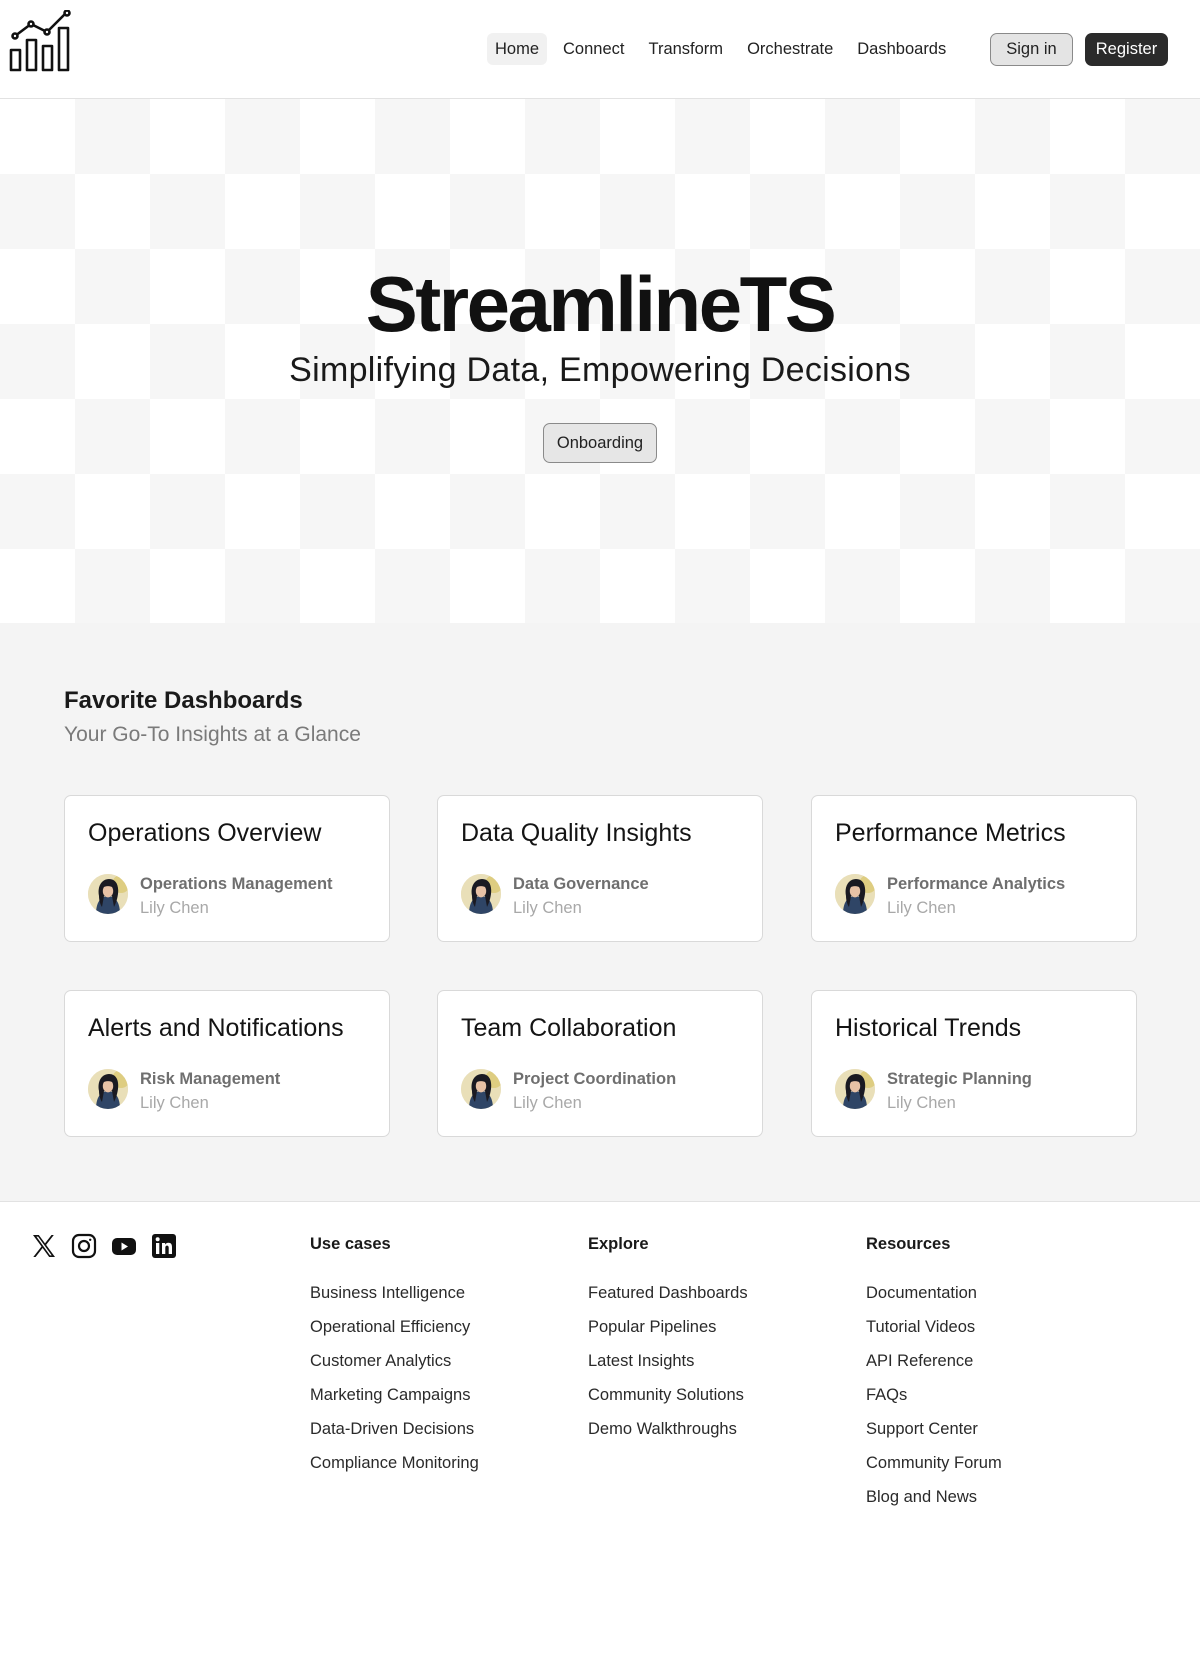  Describe the element at coordinates (517, 49) in the screenshot. I see `nav-home: Home` at that location.